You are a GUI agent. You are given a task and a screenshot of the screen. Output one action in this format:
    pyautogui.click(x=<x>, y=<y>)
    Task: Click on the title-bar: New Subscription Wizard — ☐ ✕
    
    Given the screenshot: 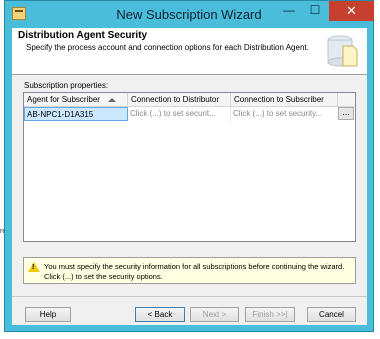 What is the action you would take?
    pyautogui.click(x=189, y=14)
    